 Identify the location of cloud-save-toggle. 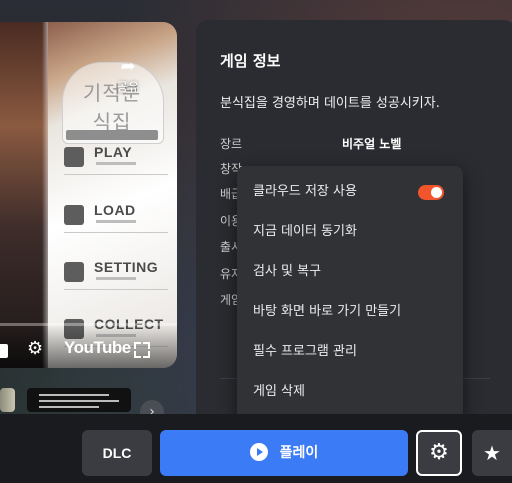
(431, 192).